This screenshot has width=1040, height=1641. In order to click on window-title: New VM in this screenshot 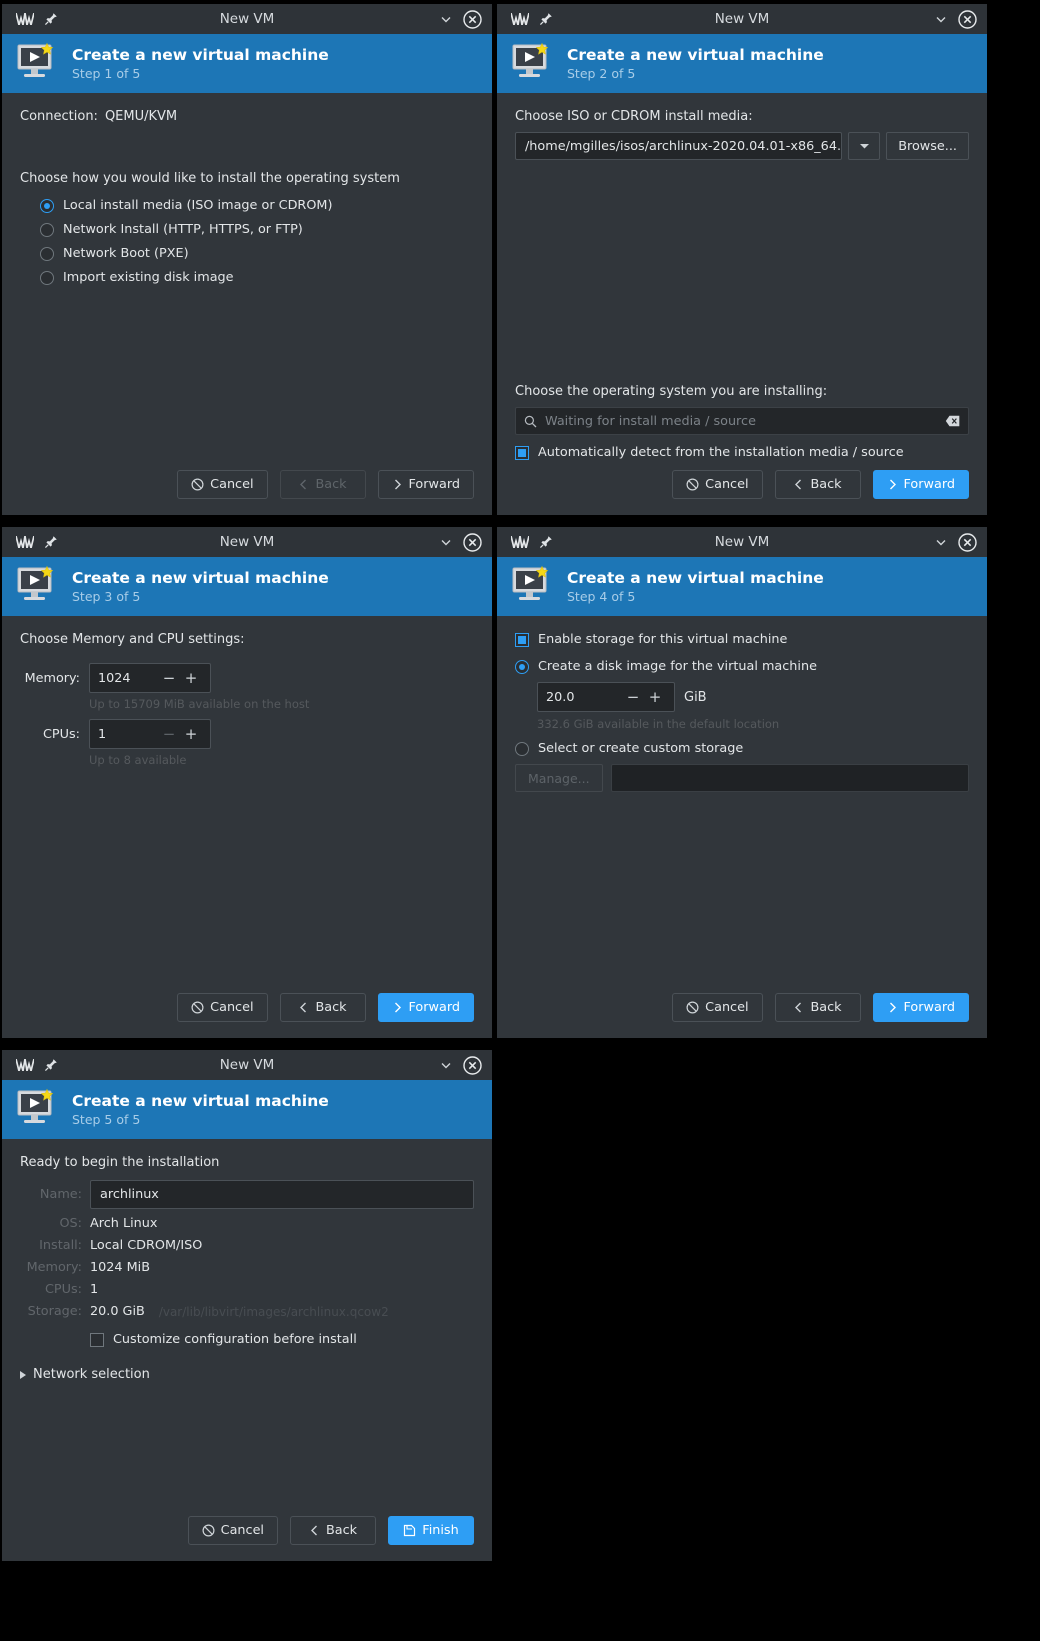, I will do `click(742, 542)`.